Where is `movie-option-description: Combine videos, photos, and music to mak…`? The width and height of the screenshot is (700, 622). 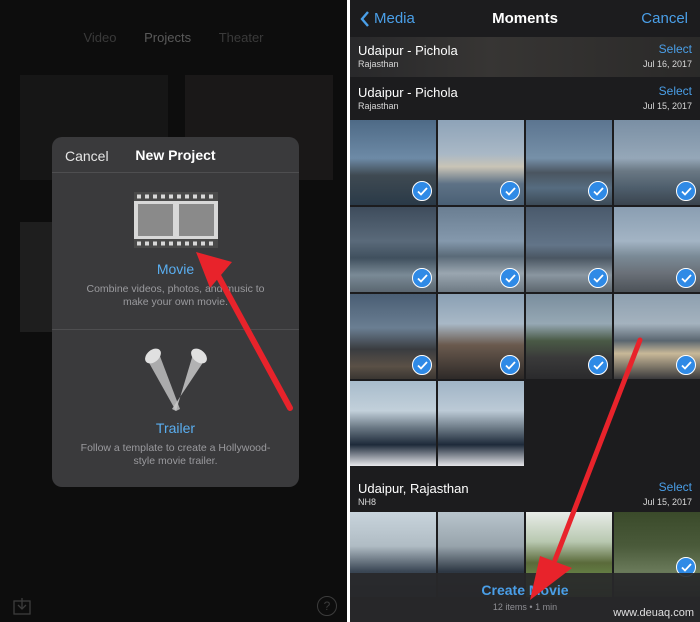 movie-option-description: Combine videos, photos, and music to mak… is located at coordinates (175, 295).